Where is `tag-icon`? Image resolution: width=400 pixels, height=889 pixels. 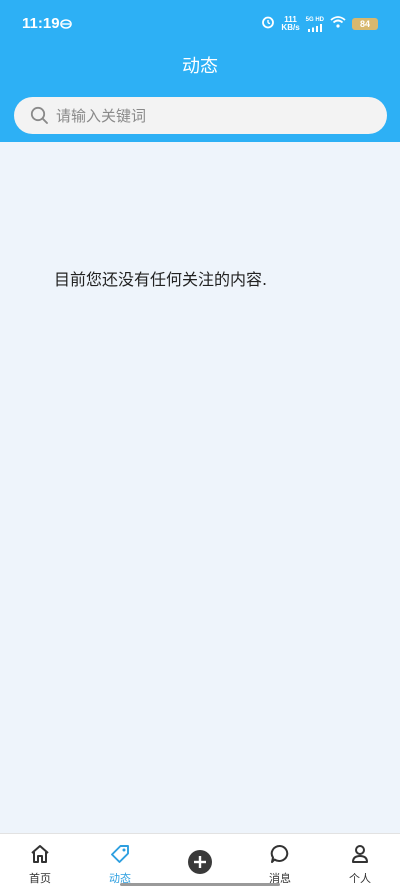
tag-icon is located at coordinates (120, 854).